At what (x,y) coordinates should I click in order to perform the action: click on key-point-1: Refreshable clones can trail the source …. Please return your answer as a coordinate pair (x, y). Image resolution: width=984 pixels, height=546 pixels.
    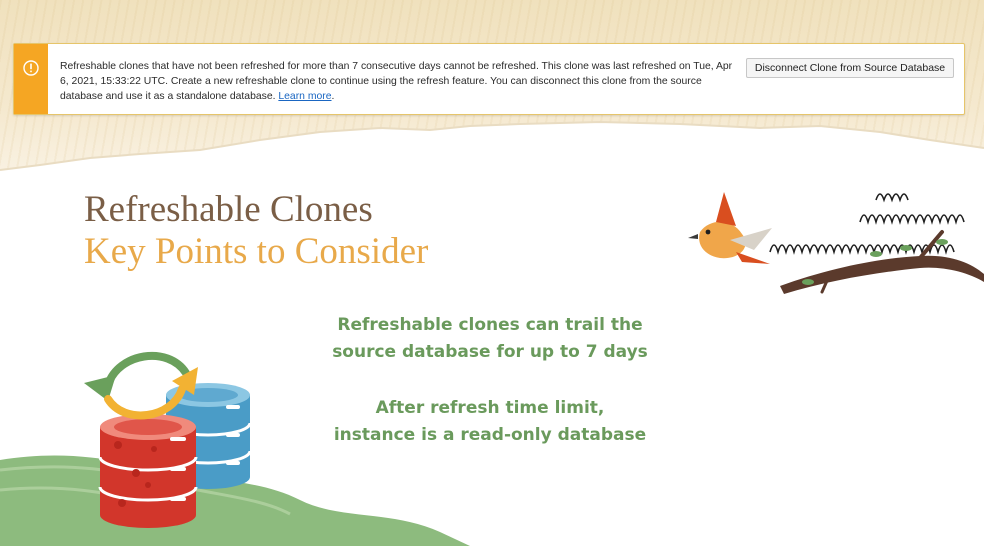
    Looking at the image, I should click on (490, 339).